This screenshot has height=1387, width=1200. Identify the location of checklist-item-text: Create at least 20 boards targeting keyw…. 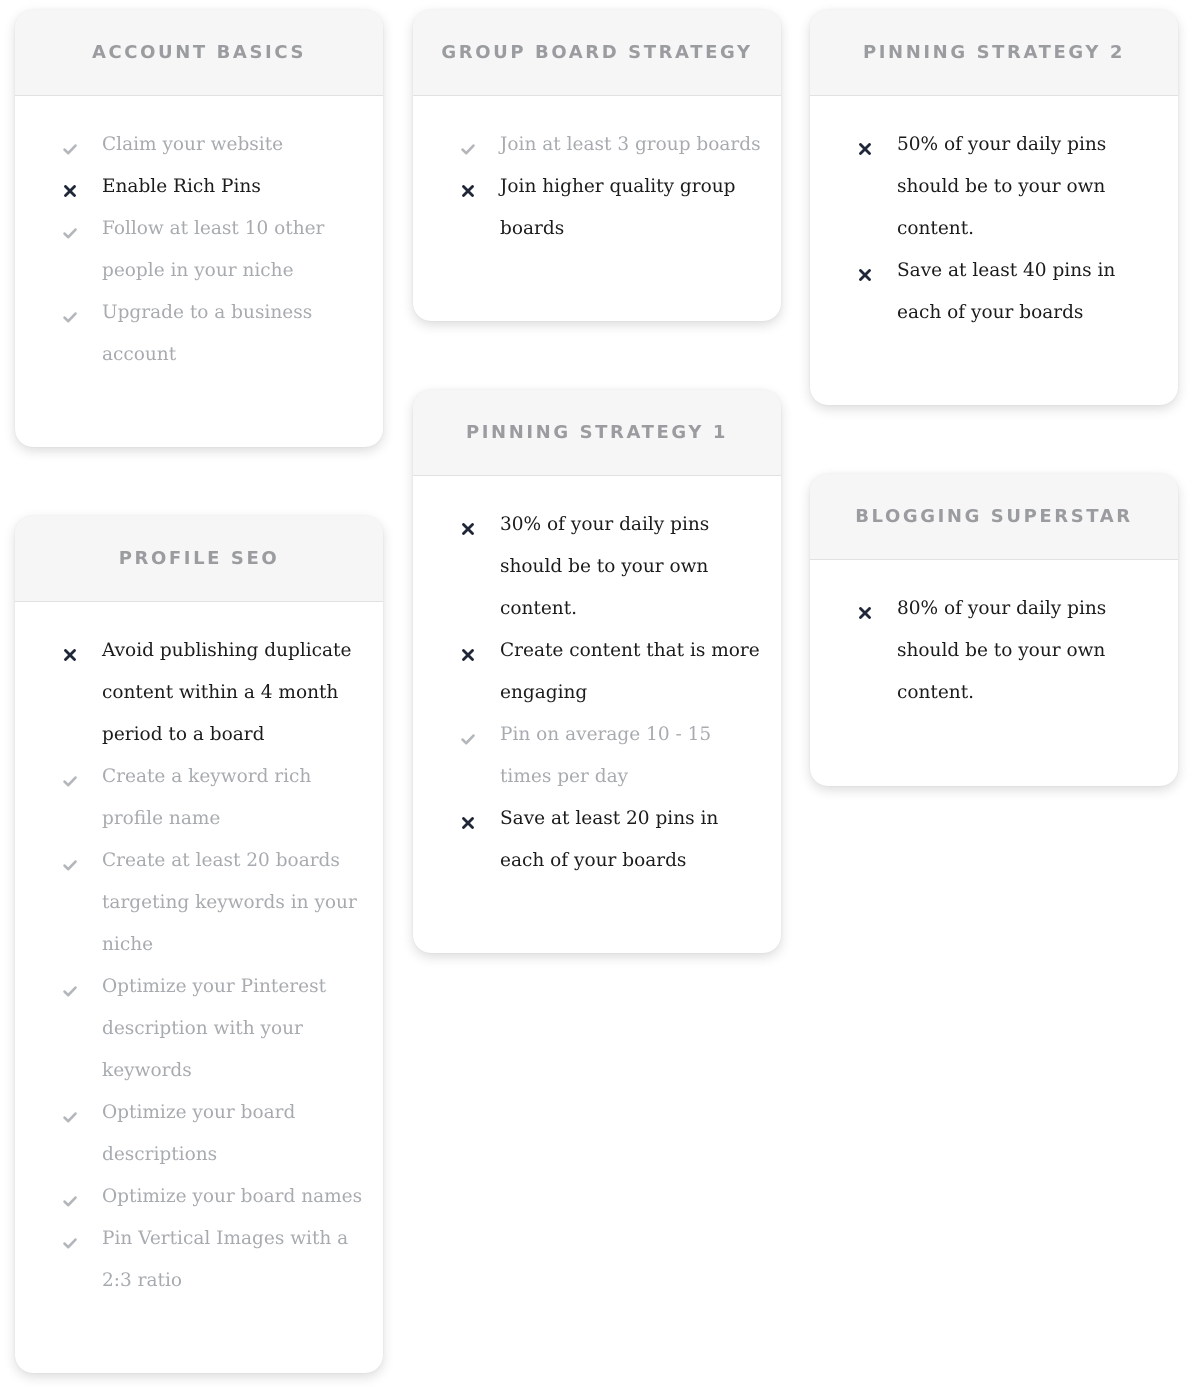
(229, 902).